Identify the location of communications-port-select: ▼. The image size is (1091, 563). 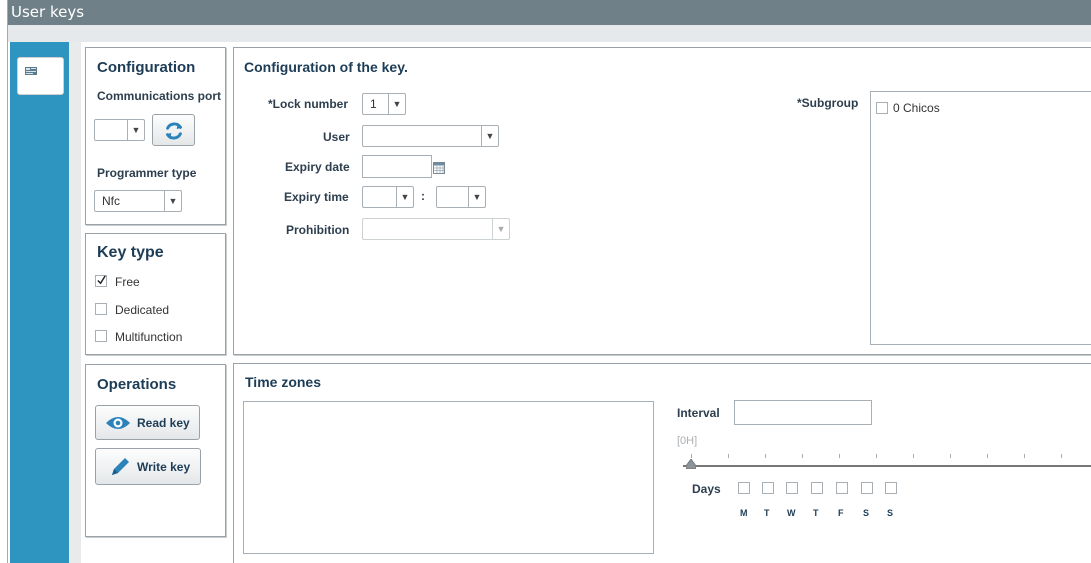
(119, 130).